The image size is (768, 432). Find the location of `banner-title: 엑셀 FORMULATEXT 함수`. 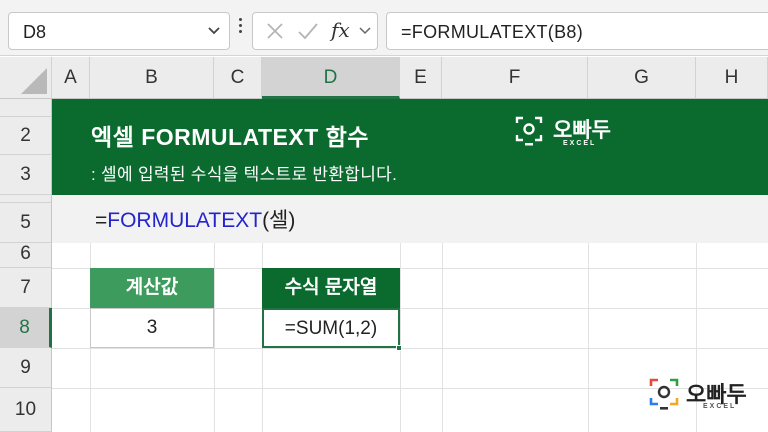

banner-title: 엑셀 FORMULATEXT 함수 is located at coordinates (230, 137).